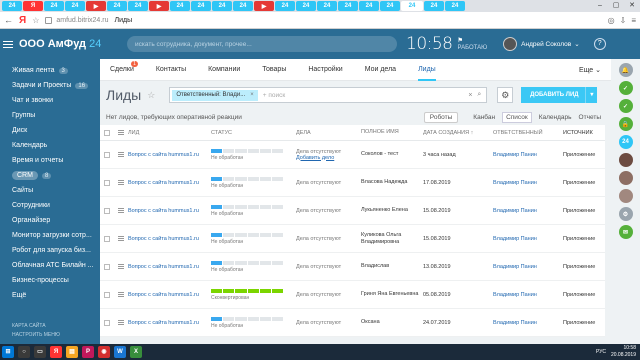 Image resolution: width=640 pixels, height=360 pixels. Describe the element at coordinates (328, 158) in the screenshot. I see `add-deal-link: Добавить дело` at that location.